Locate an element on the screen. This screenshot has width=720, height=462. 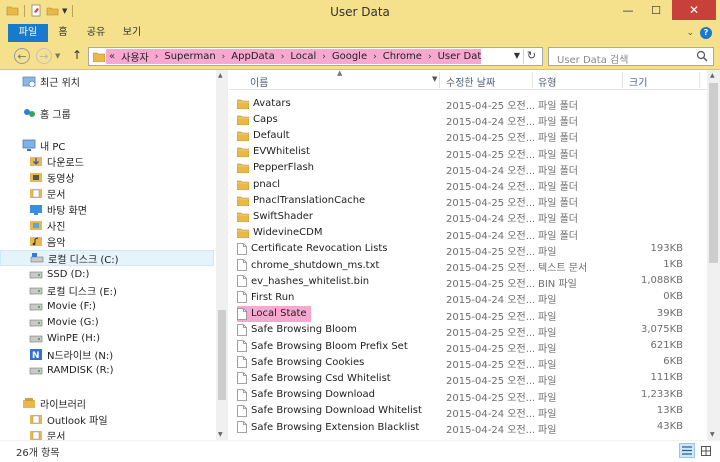
navigation-pane-scrollbar: ▲ ▼ is located at coordinates (222, 255).